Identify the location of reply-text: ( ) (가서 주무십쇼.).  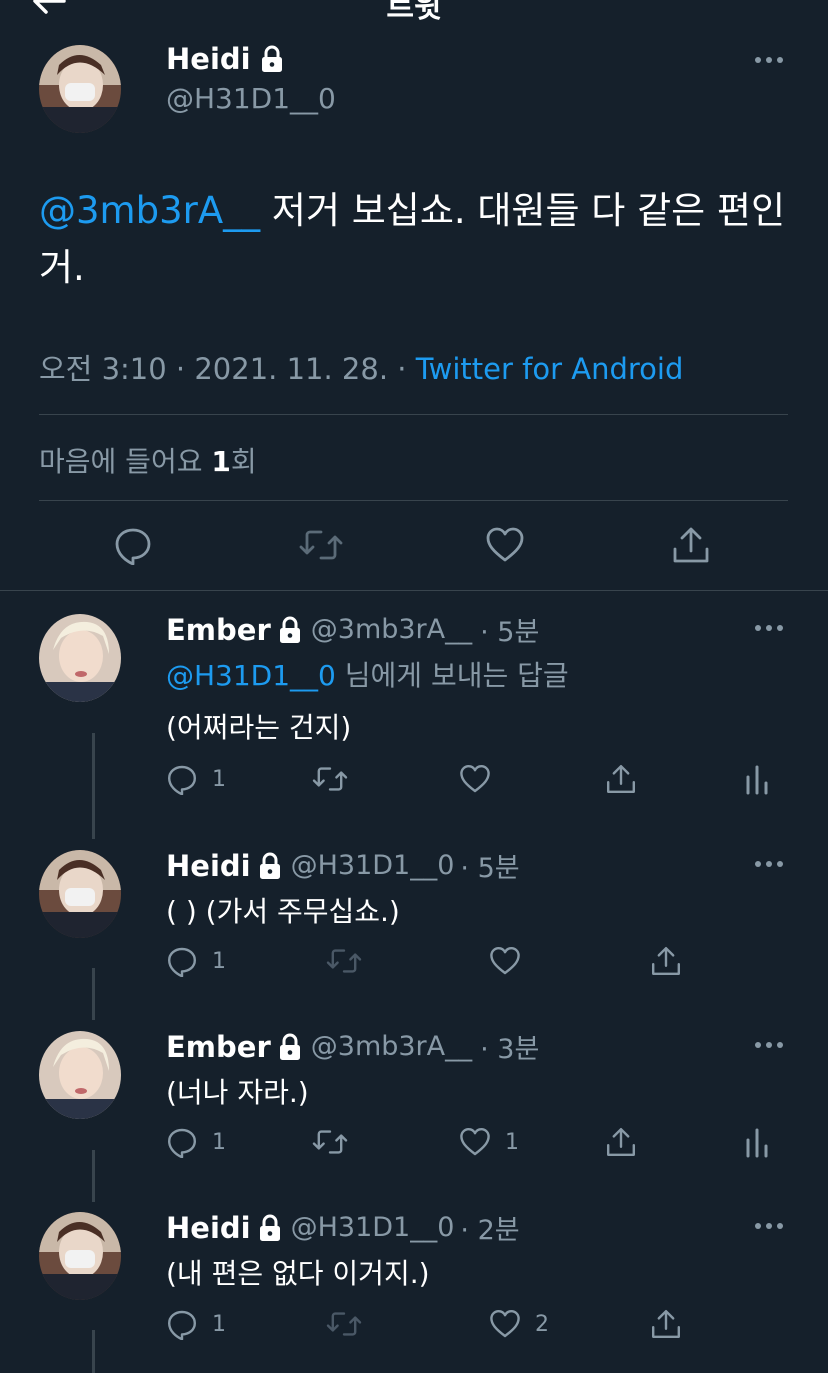
(283, 911).